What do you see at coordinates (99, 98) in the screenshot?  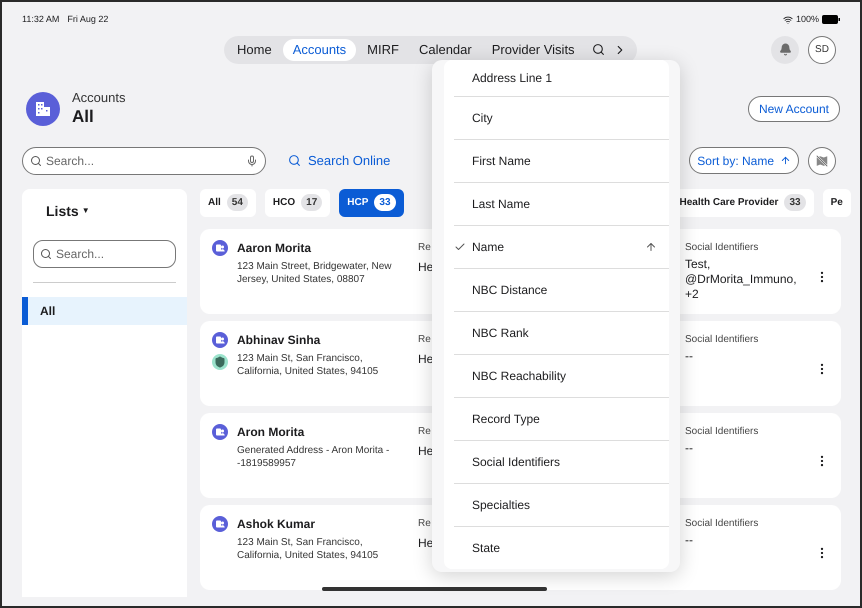 I see `page-title: Accounts` at bounding box center [99, 98].